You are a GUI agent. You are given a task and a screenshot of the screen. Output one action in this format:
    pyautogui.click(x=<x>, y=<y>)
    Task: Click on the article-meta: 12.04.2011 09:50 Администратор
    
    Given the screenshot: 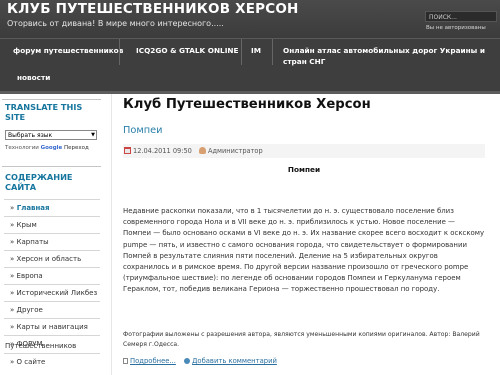 What is the action you would take?
    pyautogui.click(x=304, y=151)
    